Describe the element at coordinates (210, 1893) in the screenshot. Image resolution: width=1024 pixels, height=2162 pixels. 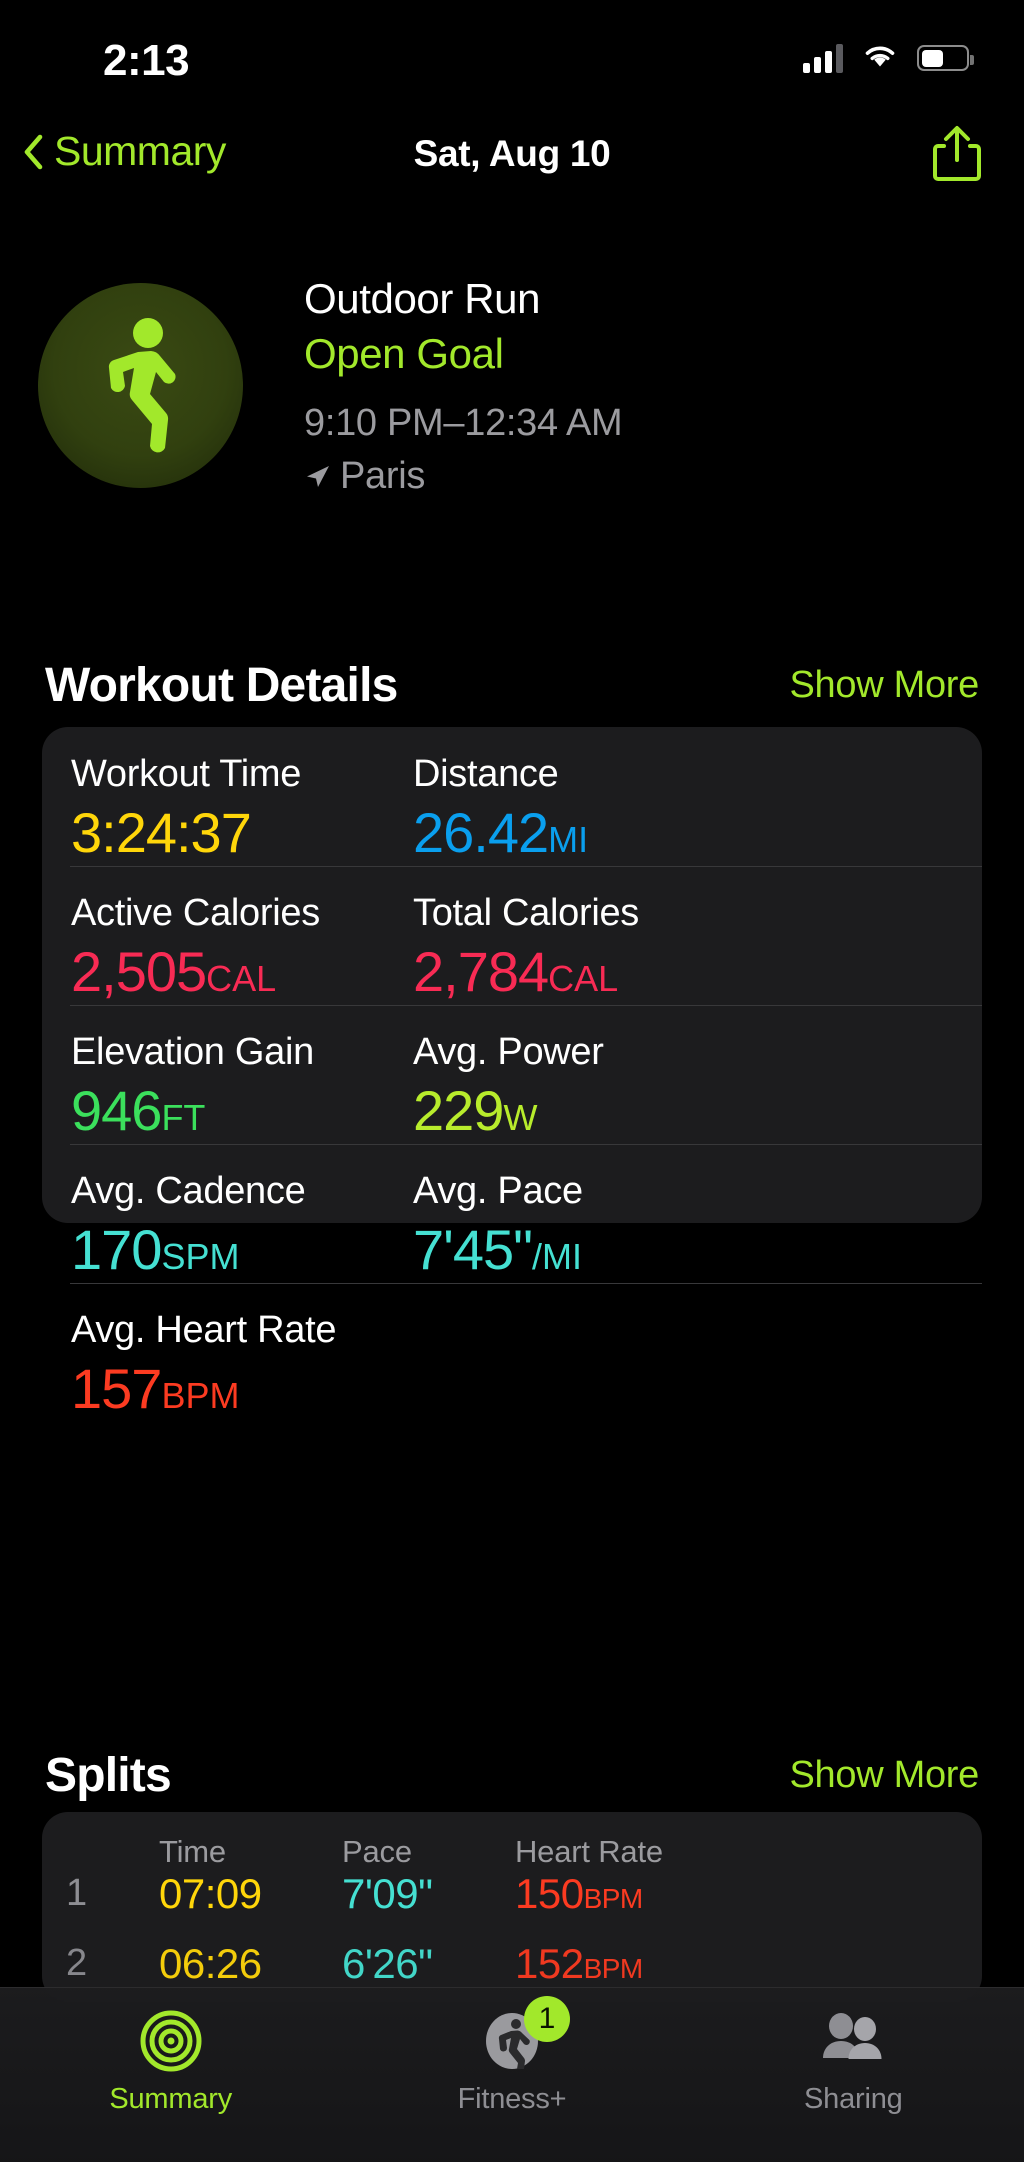
I see `split-time: 07:09` at that location.